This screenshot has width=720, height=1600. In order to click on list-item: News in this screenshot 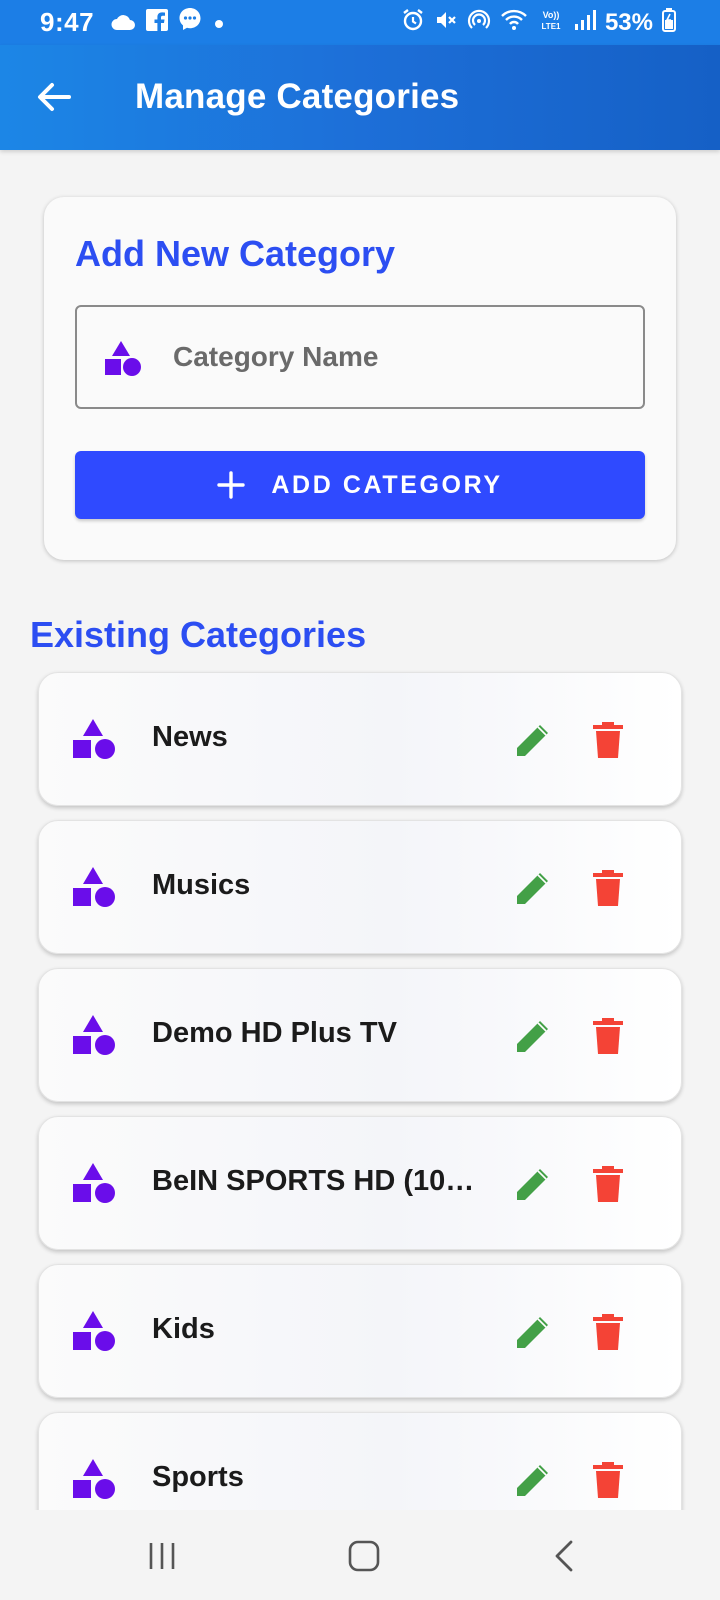, I will do `click(360, 739)`.